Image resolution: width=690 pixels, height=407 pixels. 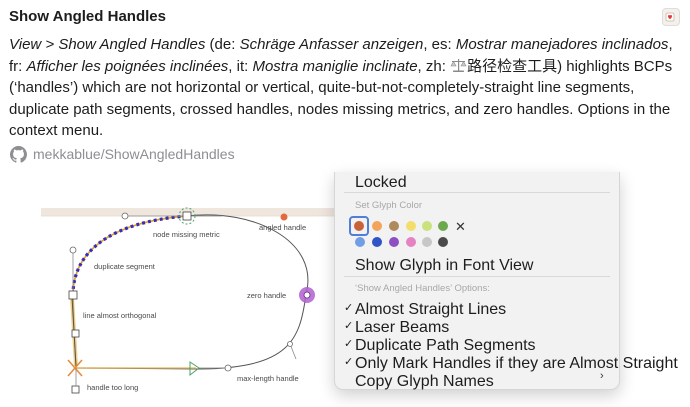 What do you see at coordinates (671, 17) in the screenshot?
I see `coffee-heart-icon` at bounding box center [671, 17].